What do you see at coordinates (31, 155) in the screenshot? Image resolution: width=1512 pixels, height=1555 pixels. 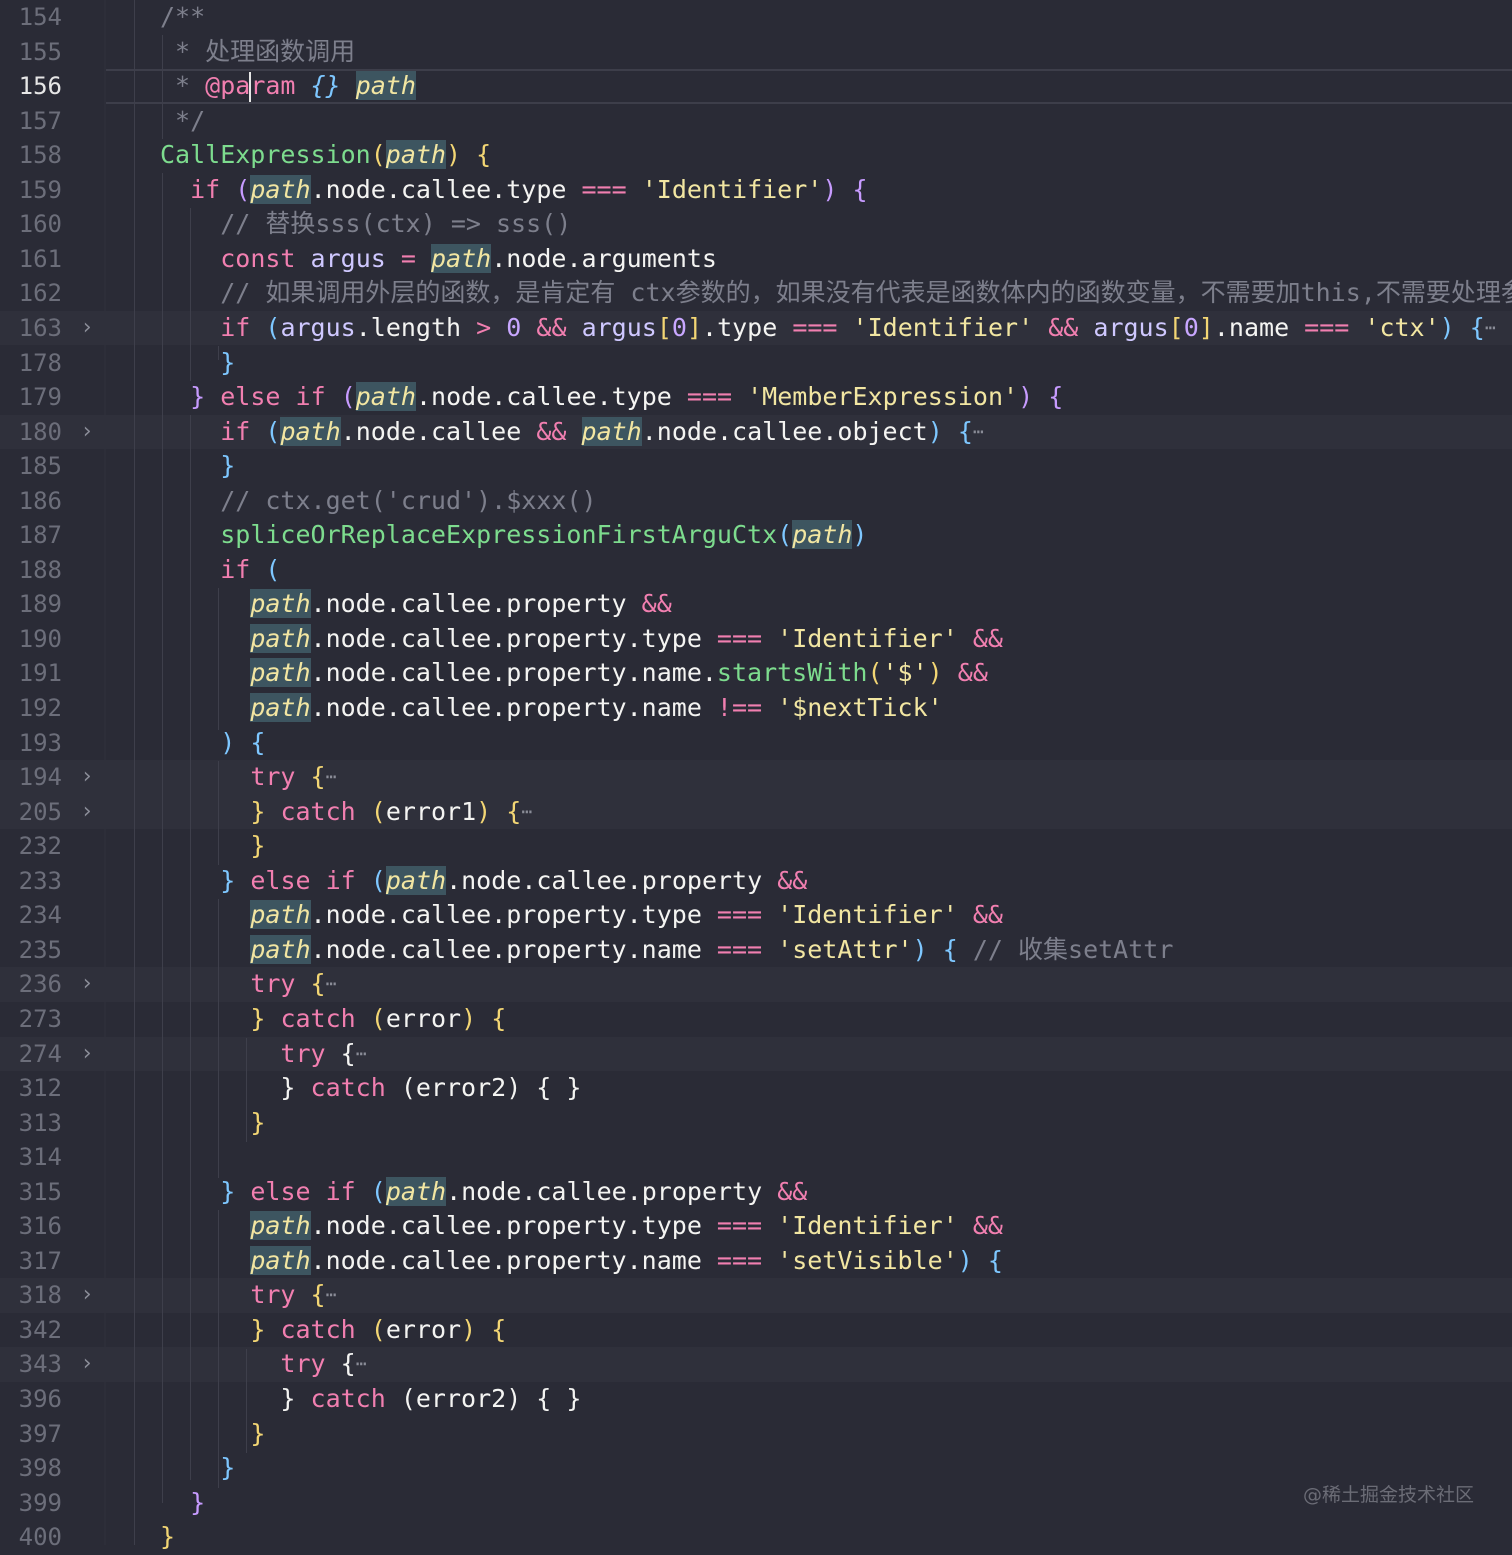 I see `line-number: 158` at bounding box center [31, 155].